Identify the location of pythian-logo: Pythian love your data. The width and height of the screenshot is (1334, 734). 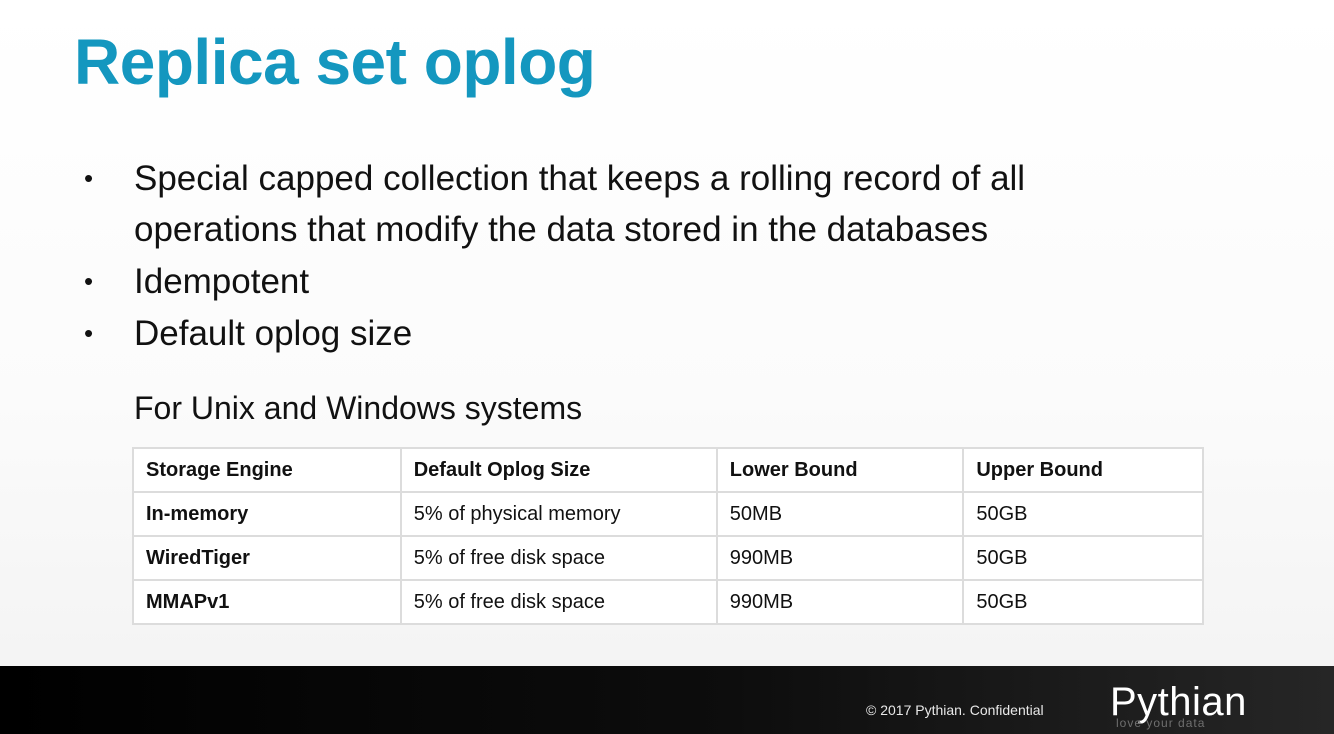
(1195, 705).